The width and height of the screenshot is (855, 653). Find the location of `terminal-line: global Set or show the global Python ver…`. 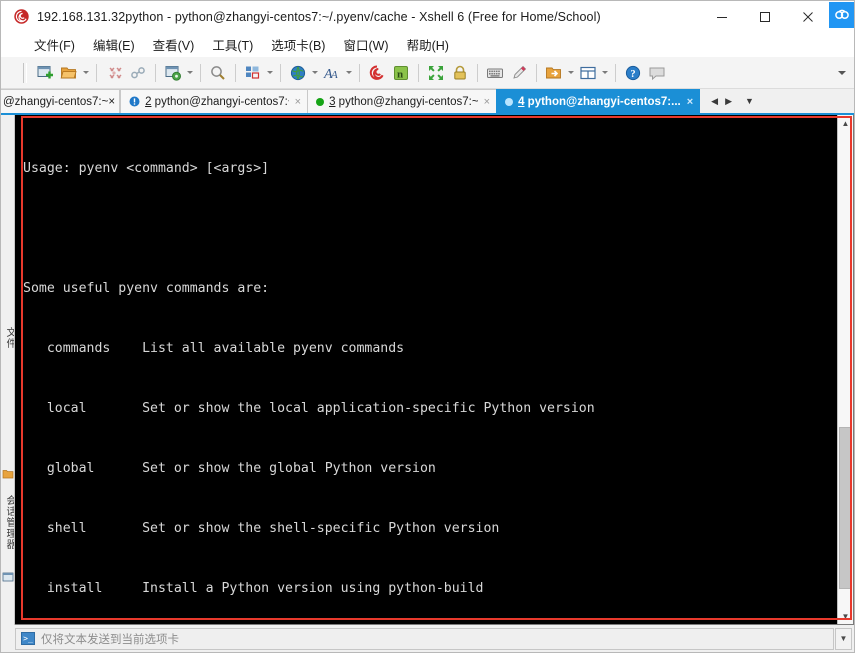

terminal-line: global Set or show the global Python ver… is located at coordinates (229, 468).